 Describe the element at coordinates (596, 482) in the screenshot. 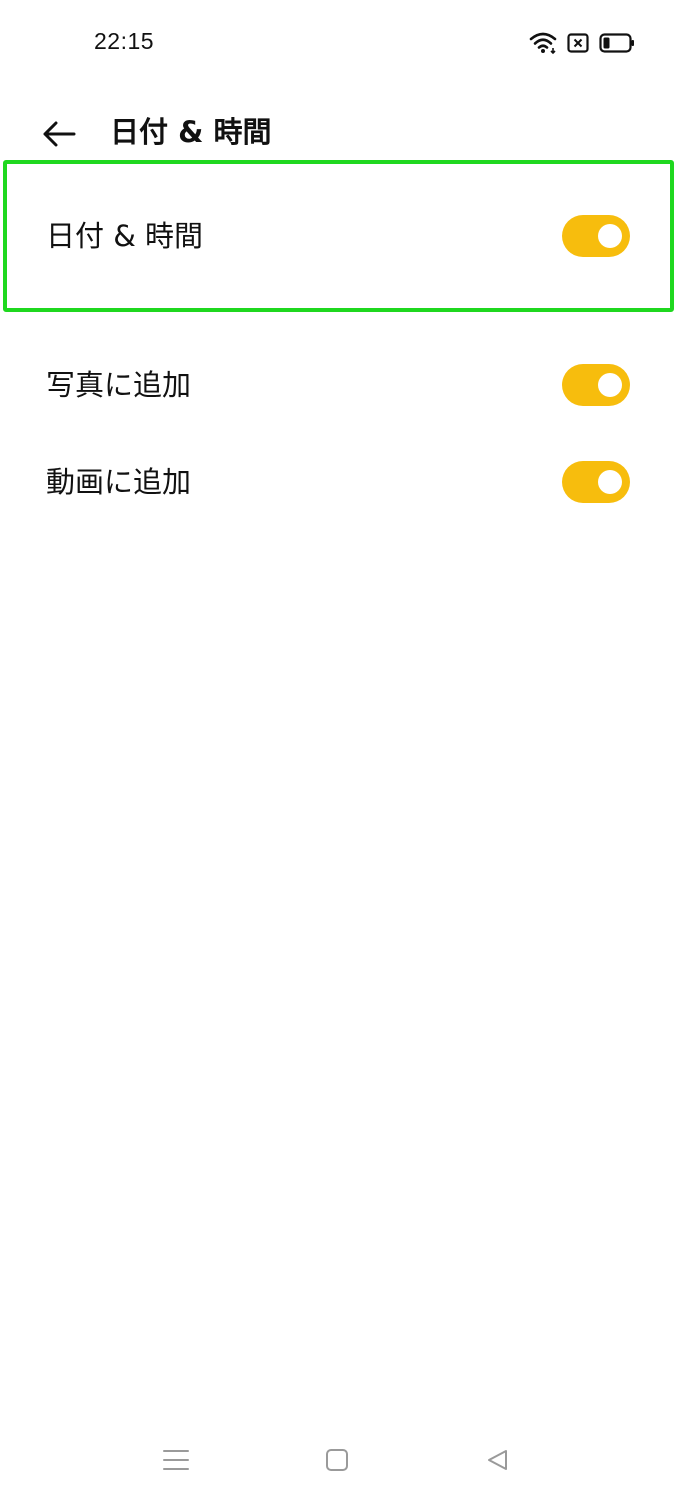

I see `add-to-video-toggle` at that location.